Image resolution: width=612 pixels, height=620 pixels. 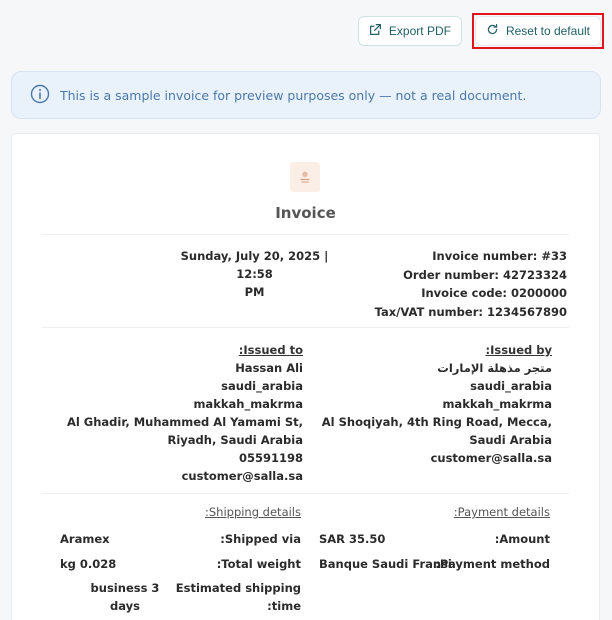 What do you see at coordinates (375, 31) in the screenshot?
I see `export-icon` at bounding box center [375, 31].